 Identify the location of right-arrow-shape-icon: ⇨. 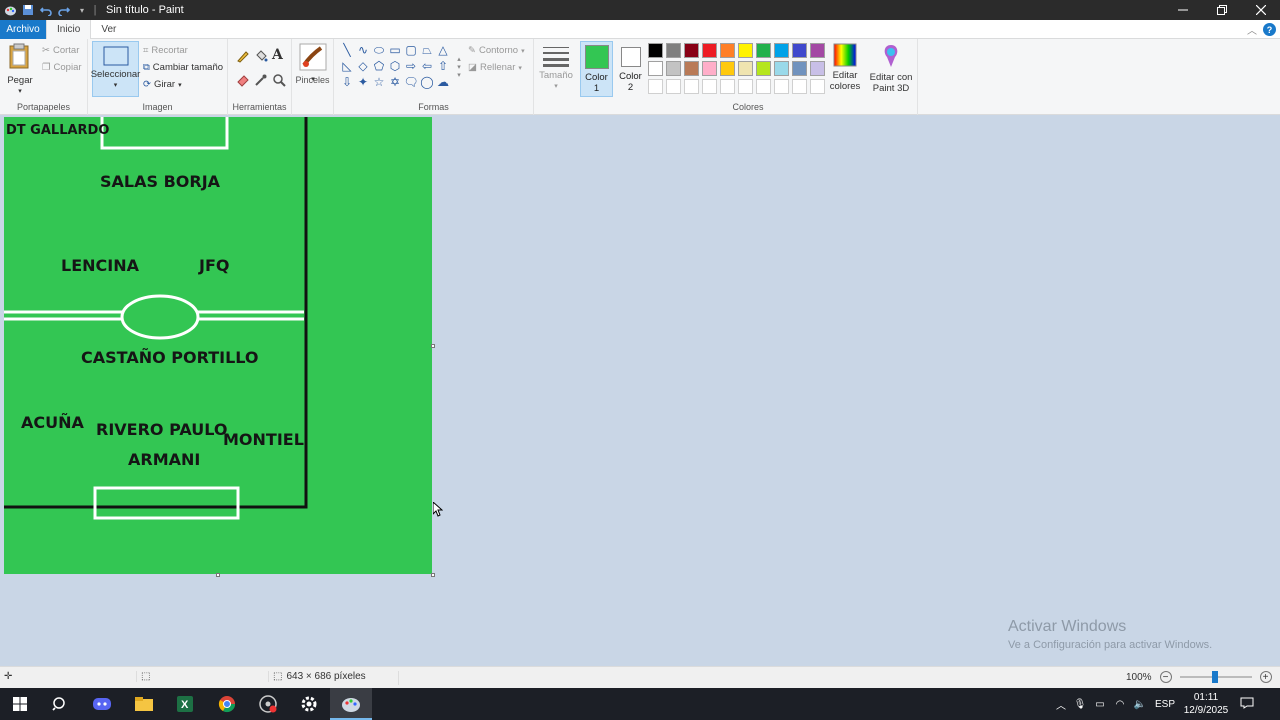
(411, 66).